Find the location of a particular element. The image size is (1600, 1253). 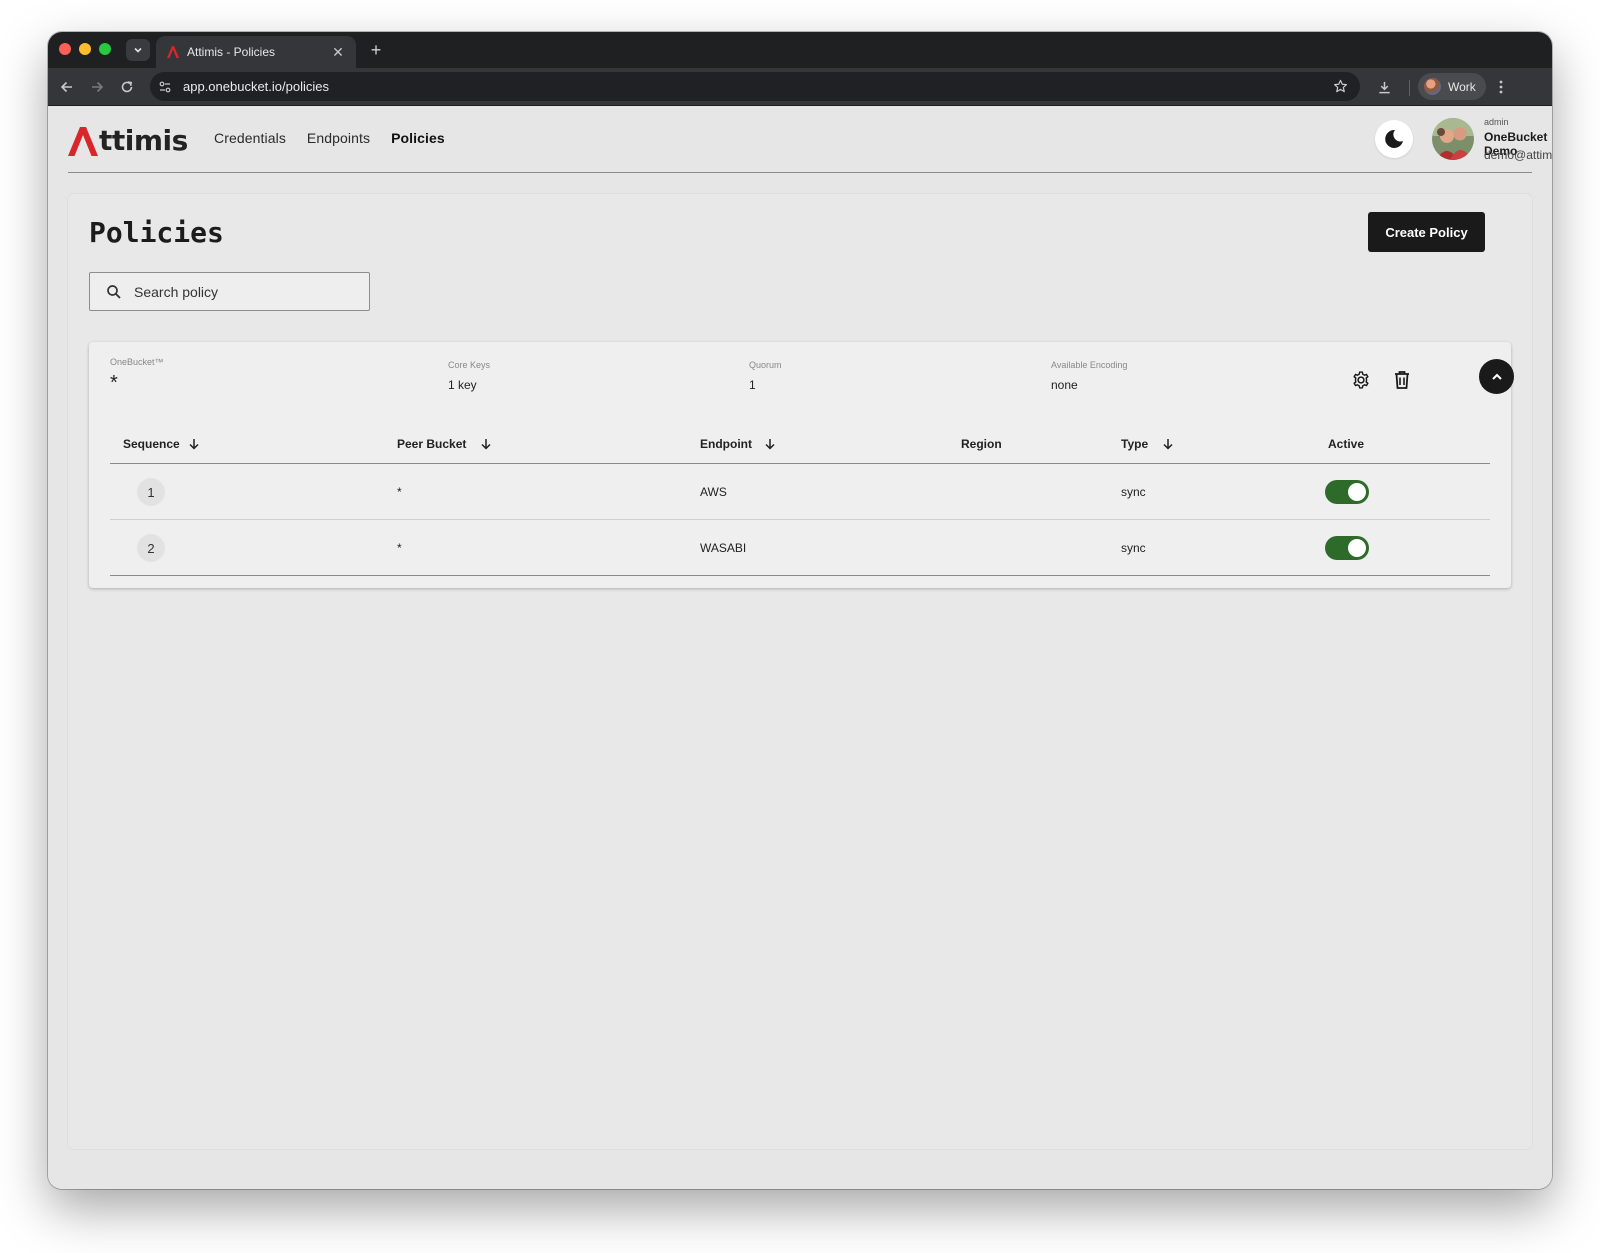

core-keys-value: 1 key is located at coordinates (462, 385).